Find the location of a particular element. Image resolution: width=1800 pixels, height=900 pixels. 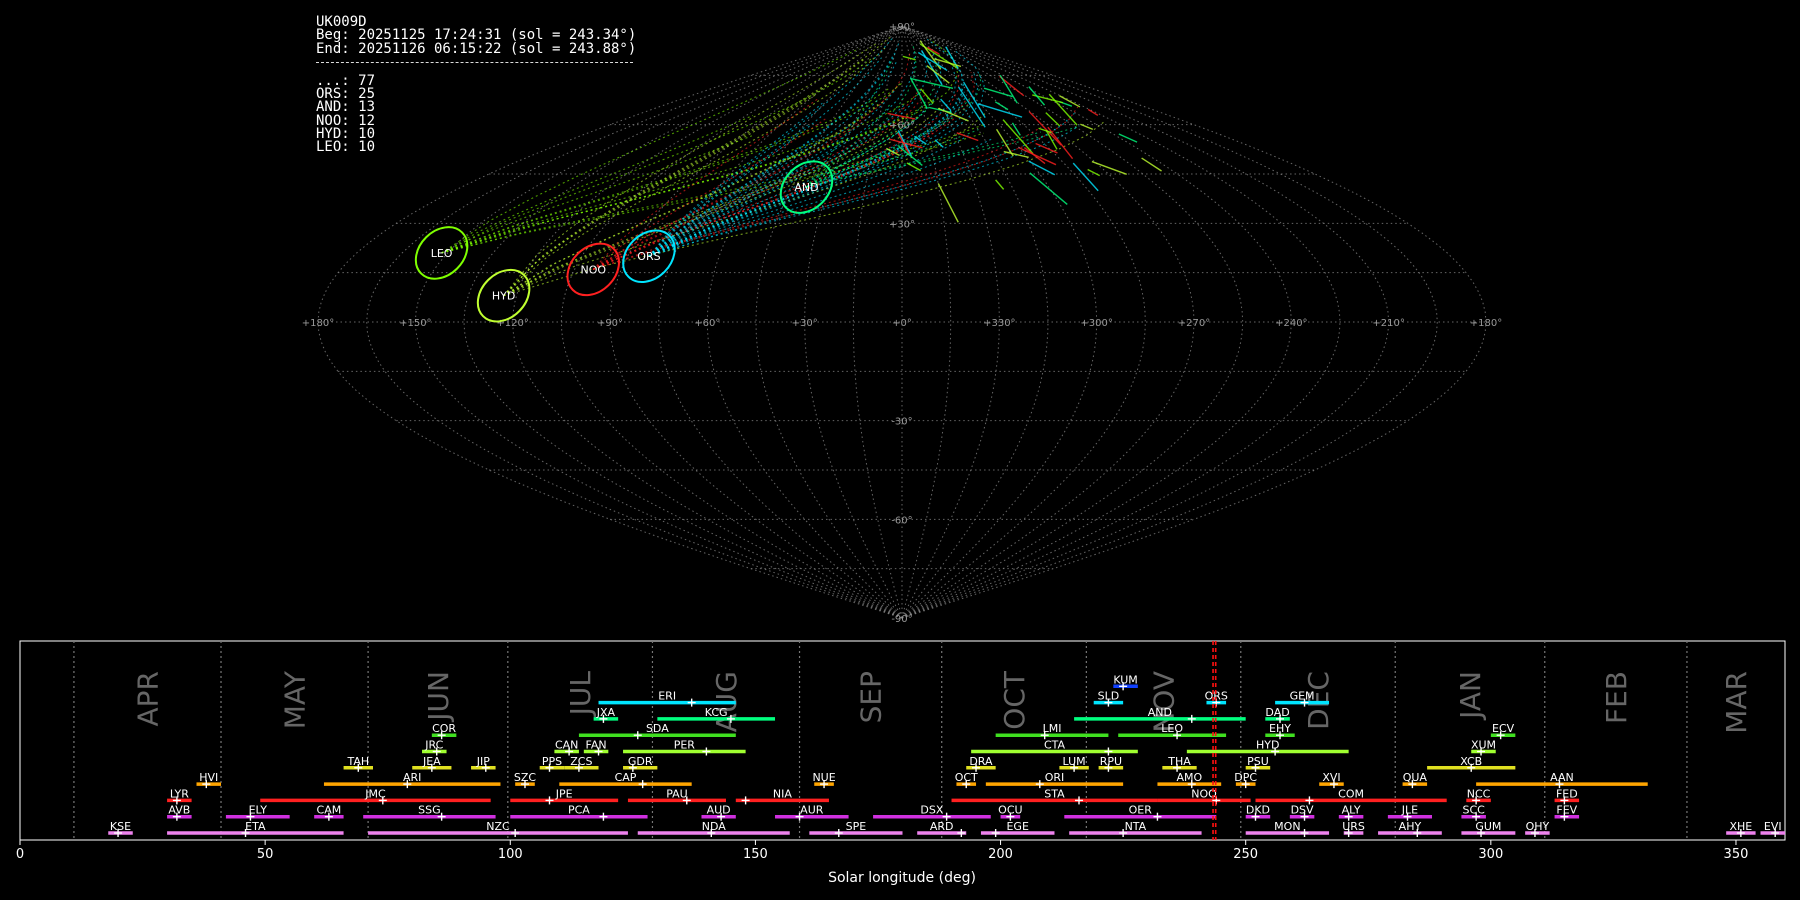

shower-label: XUM is located at coordinates (1483, 745).